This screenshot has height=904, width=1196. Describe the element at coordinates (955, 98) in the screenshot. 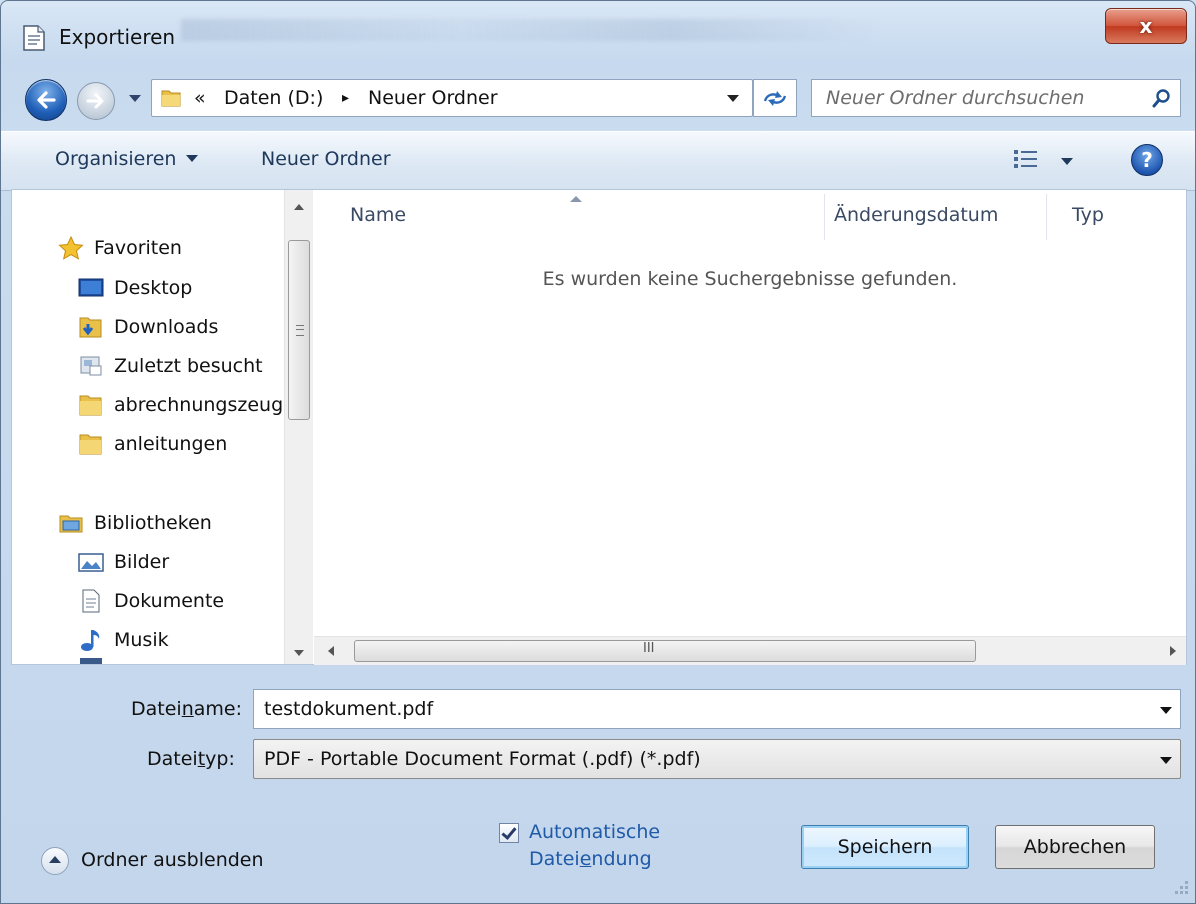

I see `search-placeholder: Neuer Ordner durchsuchen` at that location.